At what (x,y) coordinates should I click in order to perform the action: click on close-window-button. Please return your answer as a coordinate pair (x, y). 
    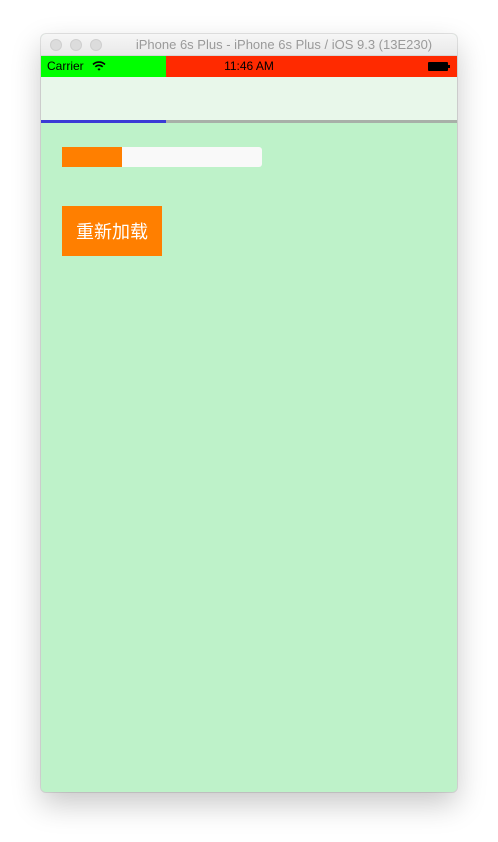
    Looking at the image, I should click on (56, 45).